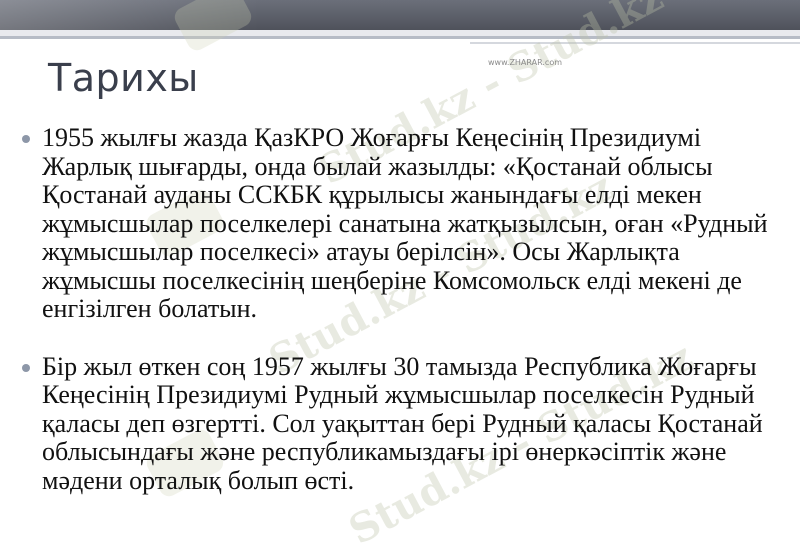 The height and width of the screenshot is (557, 800). What do you see at coordinates (400, 15) in the screenshot?
I see `header-bar` at bounding box center [400, 15].